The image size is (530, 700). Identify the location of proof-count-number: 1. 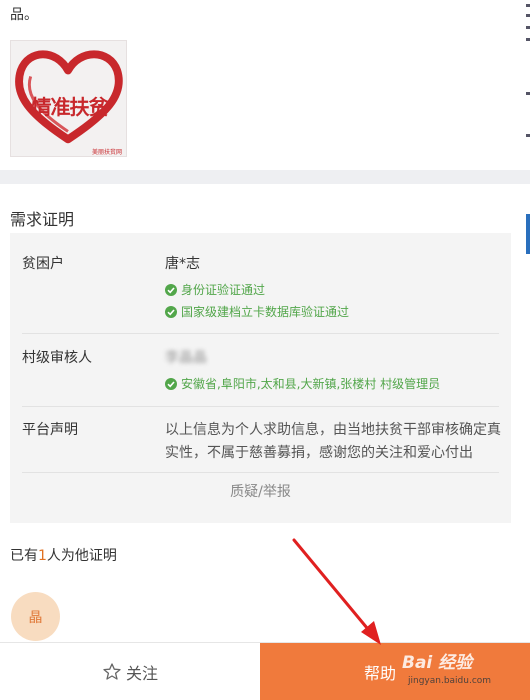
(42, 556).